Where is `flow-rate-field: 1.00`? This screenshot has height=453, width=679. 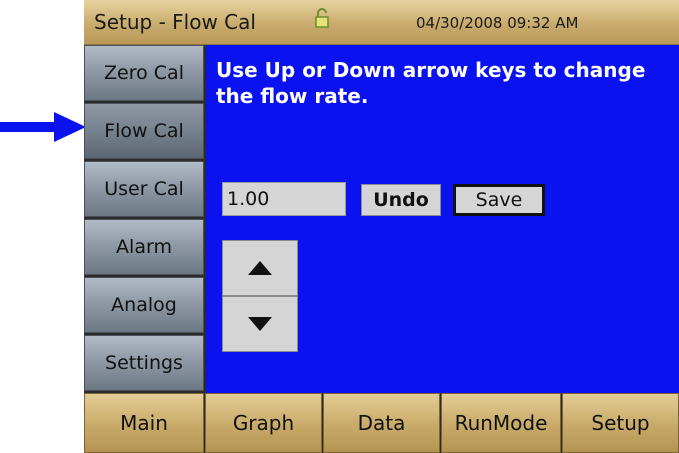 flow-rate-field: 1.00 is located at coordinates (284, 199).